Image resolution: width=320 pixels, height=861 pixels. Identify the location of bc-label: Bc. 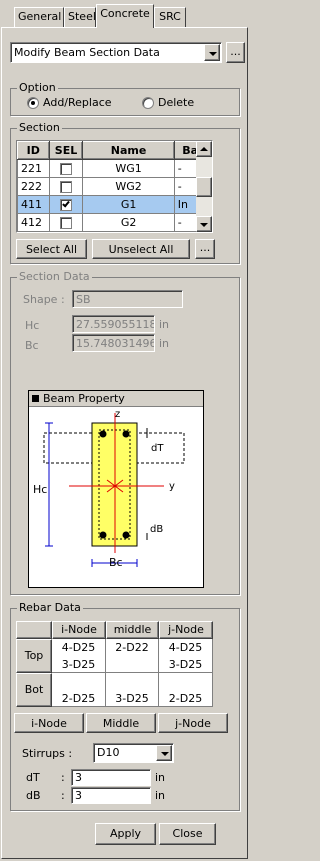
(32, 345).